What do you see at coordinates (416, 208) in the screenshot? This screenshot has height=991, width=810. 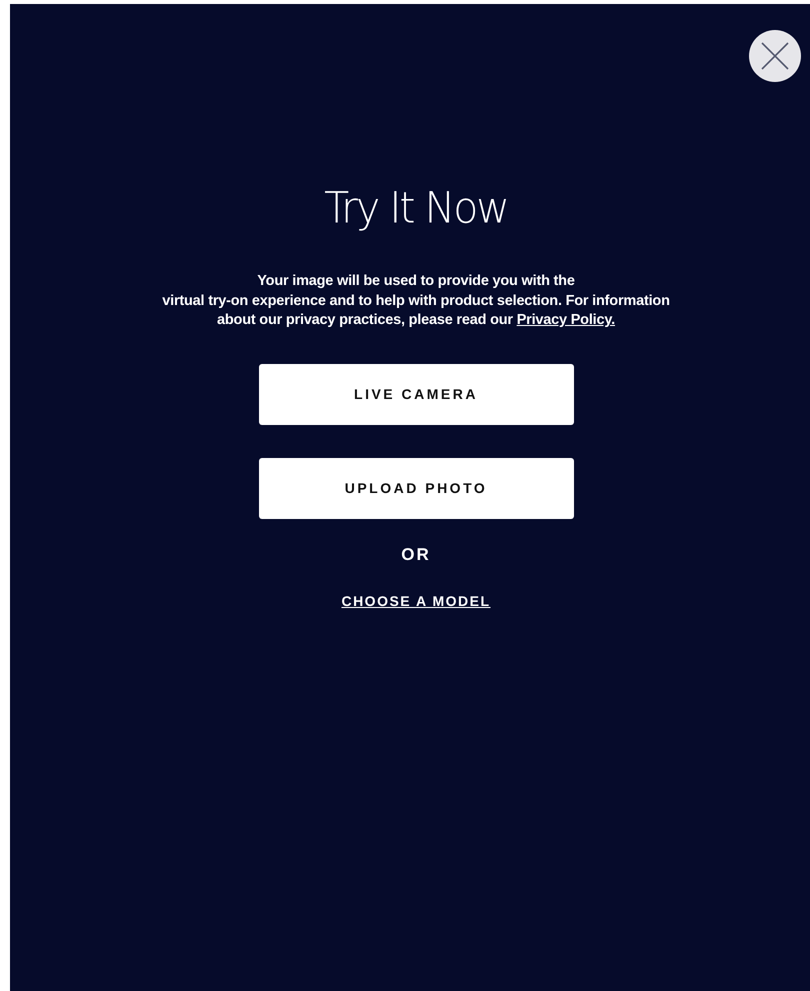 I see `dialog-title: Try It Now` at bounding box center [416, 208].